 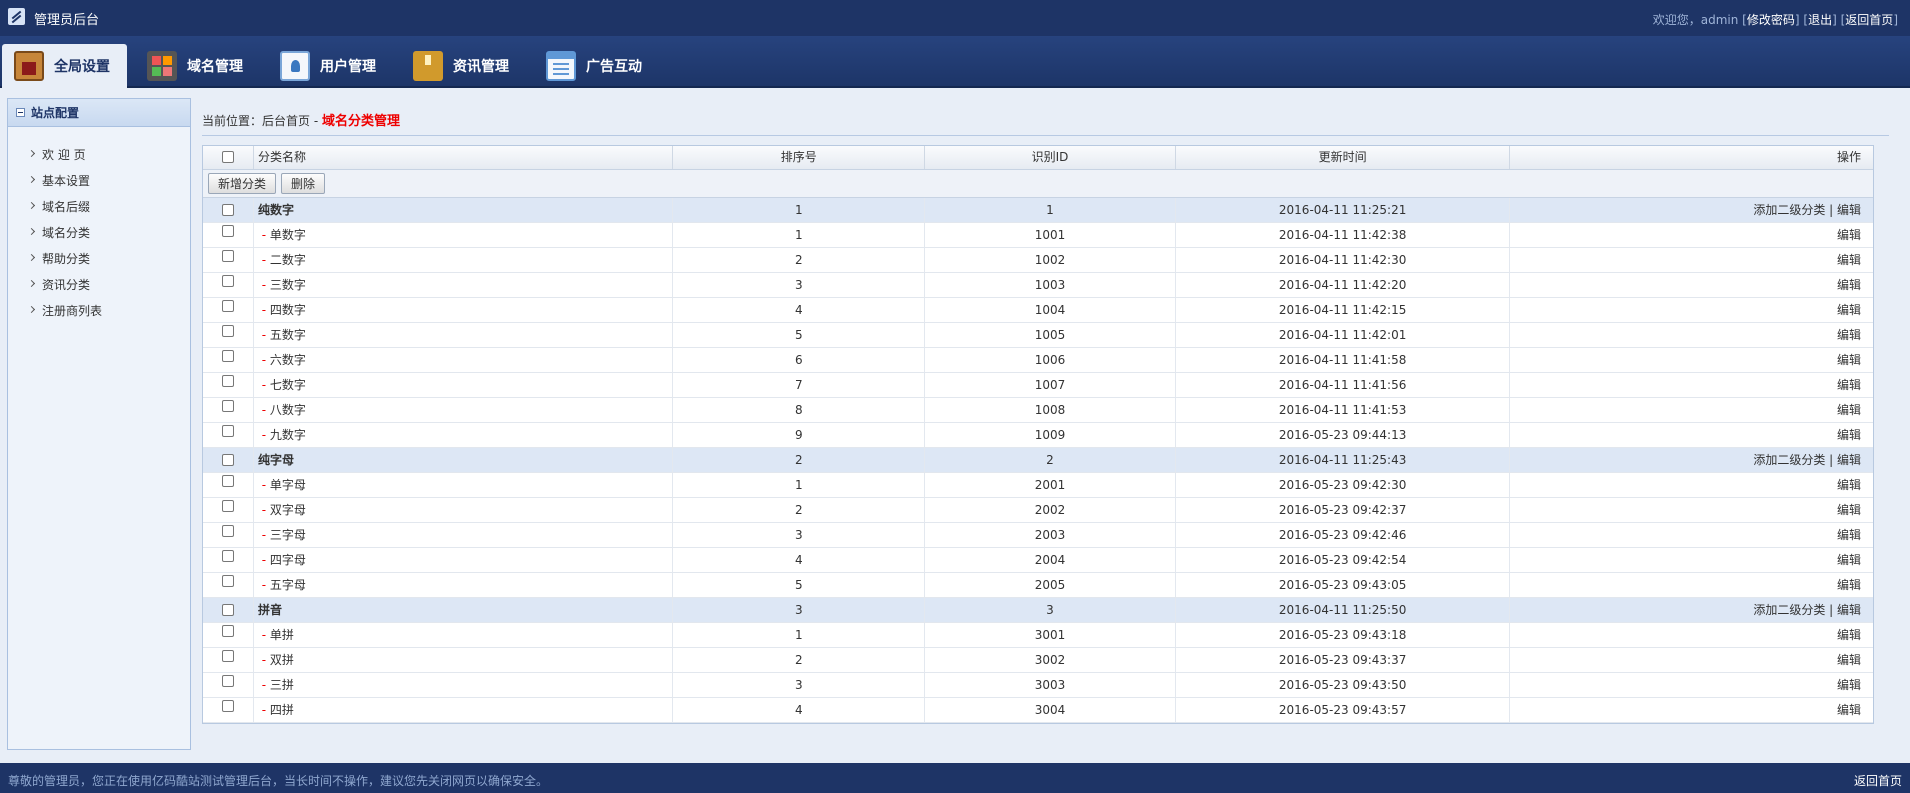 I want to click on column-header-id: 识别ID, so click(x=1050, y=157).